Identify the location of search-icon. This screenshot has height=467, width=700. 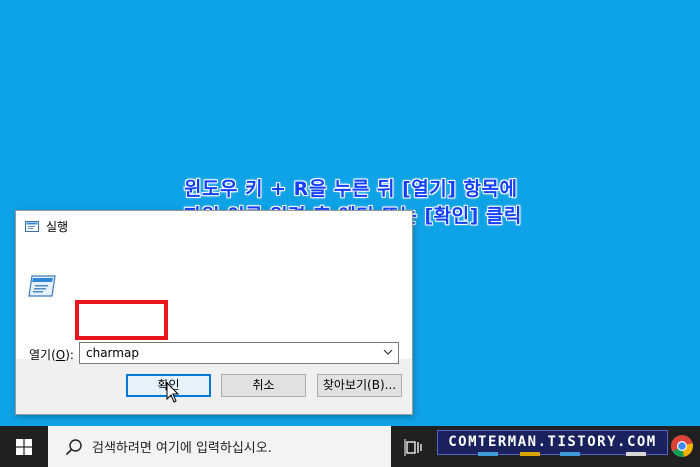
(73, 446).